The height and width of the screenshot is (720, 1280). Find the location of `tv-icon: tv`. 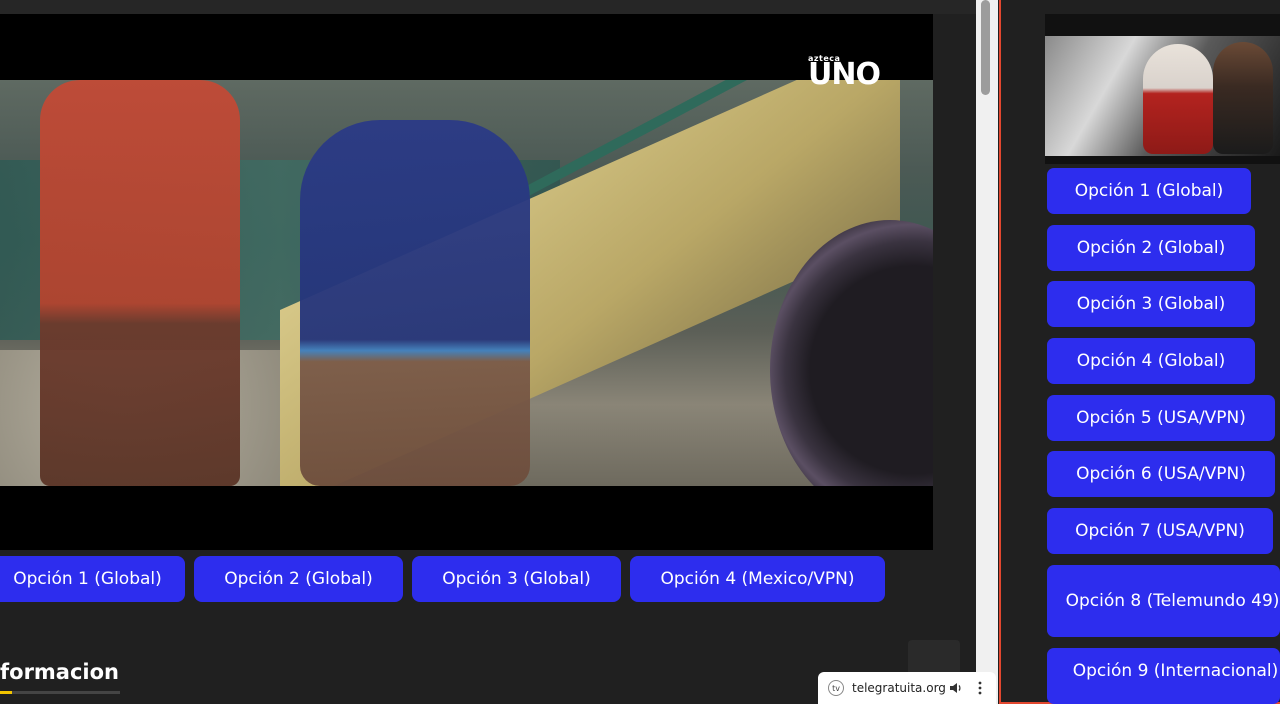

tv-icon: tv is located at coordinates (836, 688).